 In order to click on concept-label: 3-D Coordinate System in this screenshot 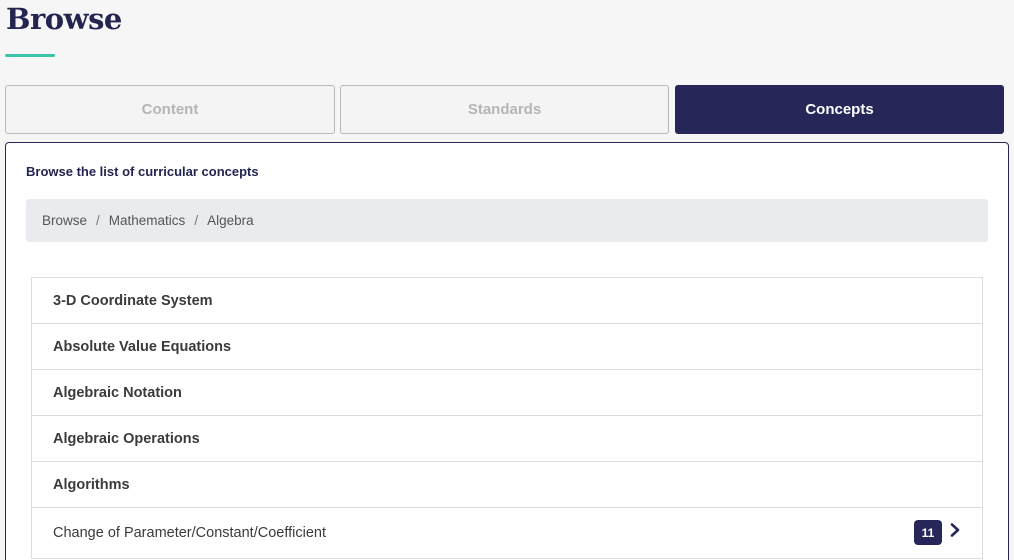, I will do `click(133, 300)`.